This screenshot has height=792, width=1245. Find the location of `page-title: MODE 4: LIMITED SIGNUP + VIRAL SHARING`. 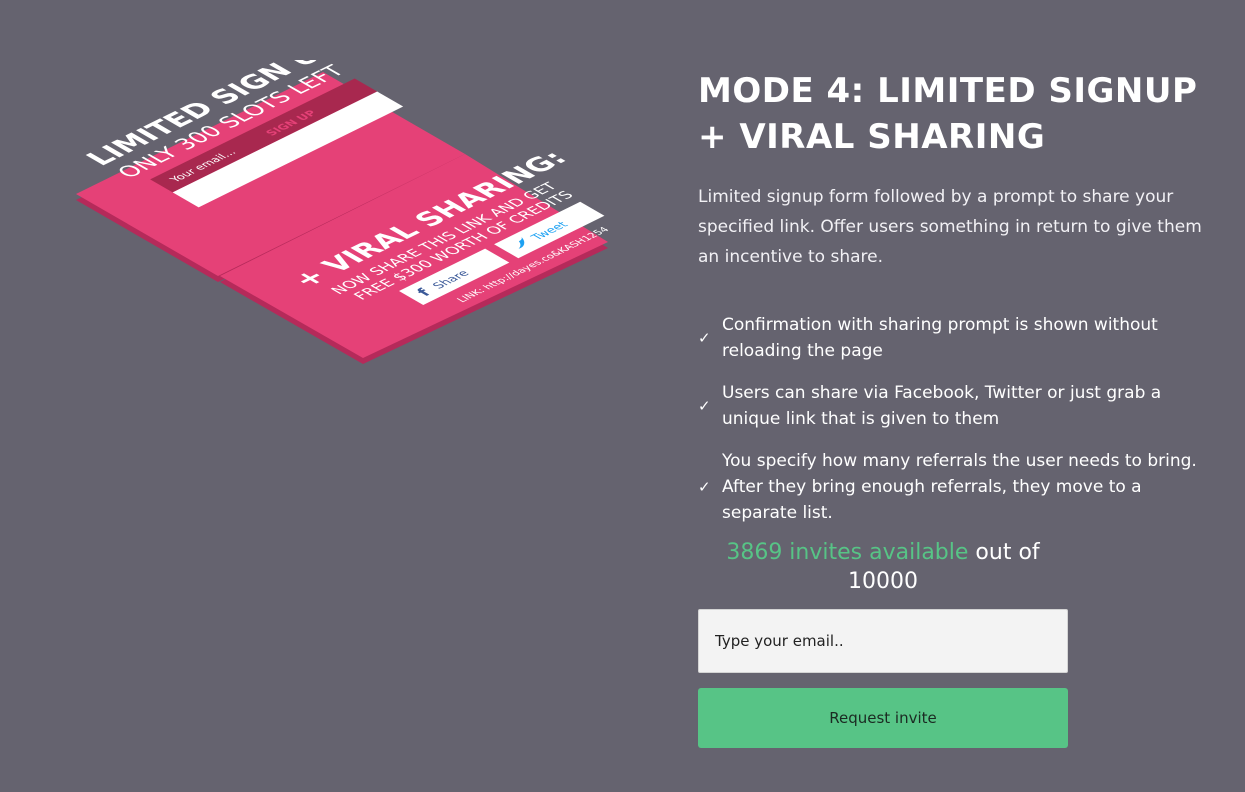

page-title: MODE 4: LIMITED SIGNUP + VIRAL SHARING is located at coordinates (948, 114).